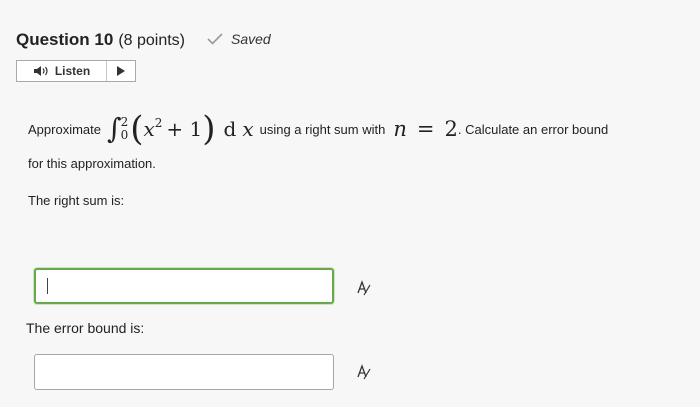 The width and height of the screenshot is (700, 407). I want to click on integrand-var: x, so click(149, 129).